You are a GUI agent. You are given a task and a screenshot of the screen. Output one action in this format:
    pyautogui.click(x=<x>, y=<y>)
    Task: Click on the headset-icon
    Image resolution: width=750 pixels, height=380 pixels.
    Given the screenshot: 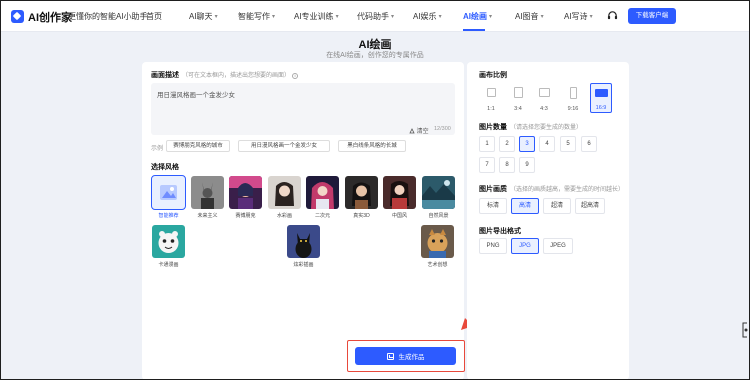 What is the action you would take?
    pyautogui.click(x=612, y=15)
    